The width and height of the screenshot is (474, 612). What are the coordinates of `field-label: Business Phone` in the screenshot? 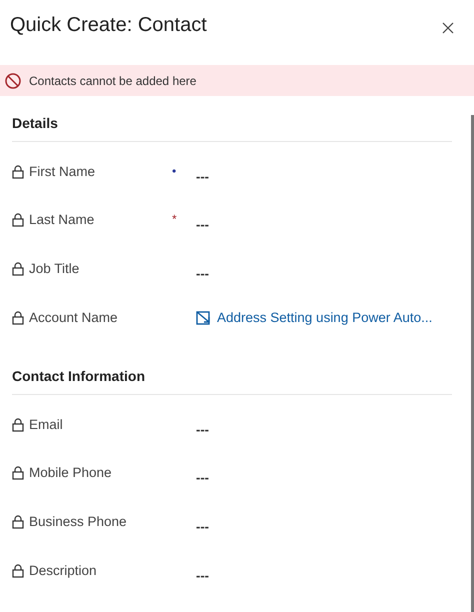 It's located at (78, 521).